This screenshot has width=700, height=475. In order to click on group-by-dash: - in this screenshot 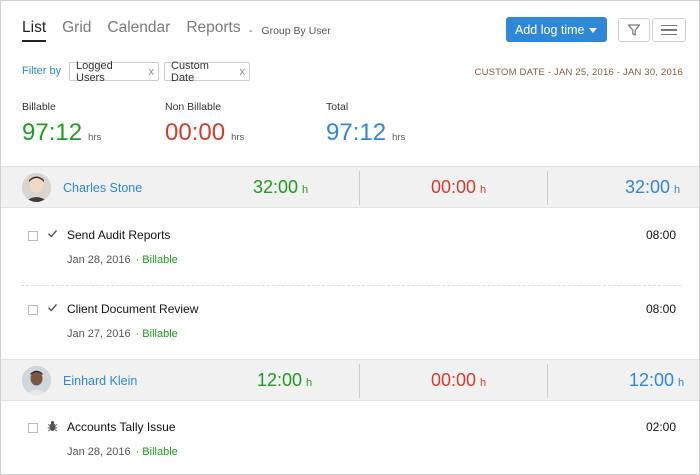, I will do `click(251, 31)`.